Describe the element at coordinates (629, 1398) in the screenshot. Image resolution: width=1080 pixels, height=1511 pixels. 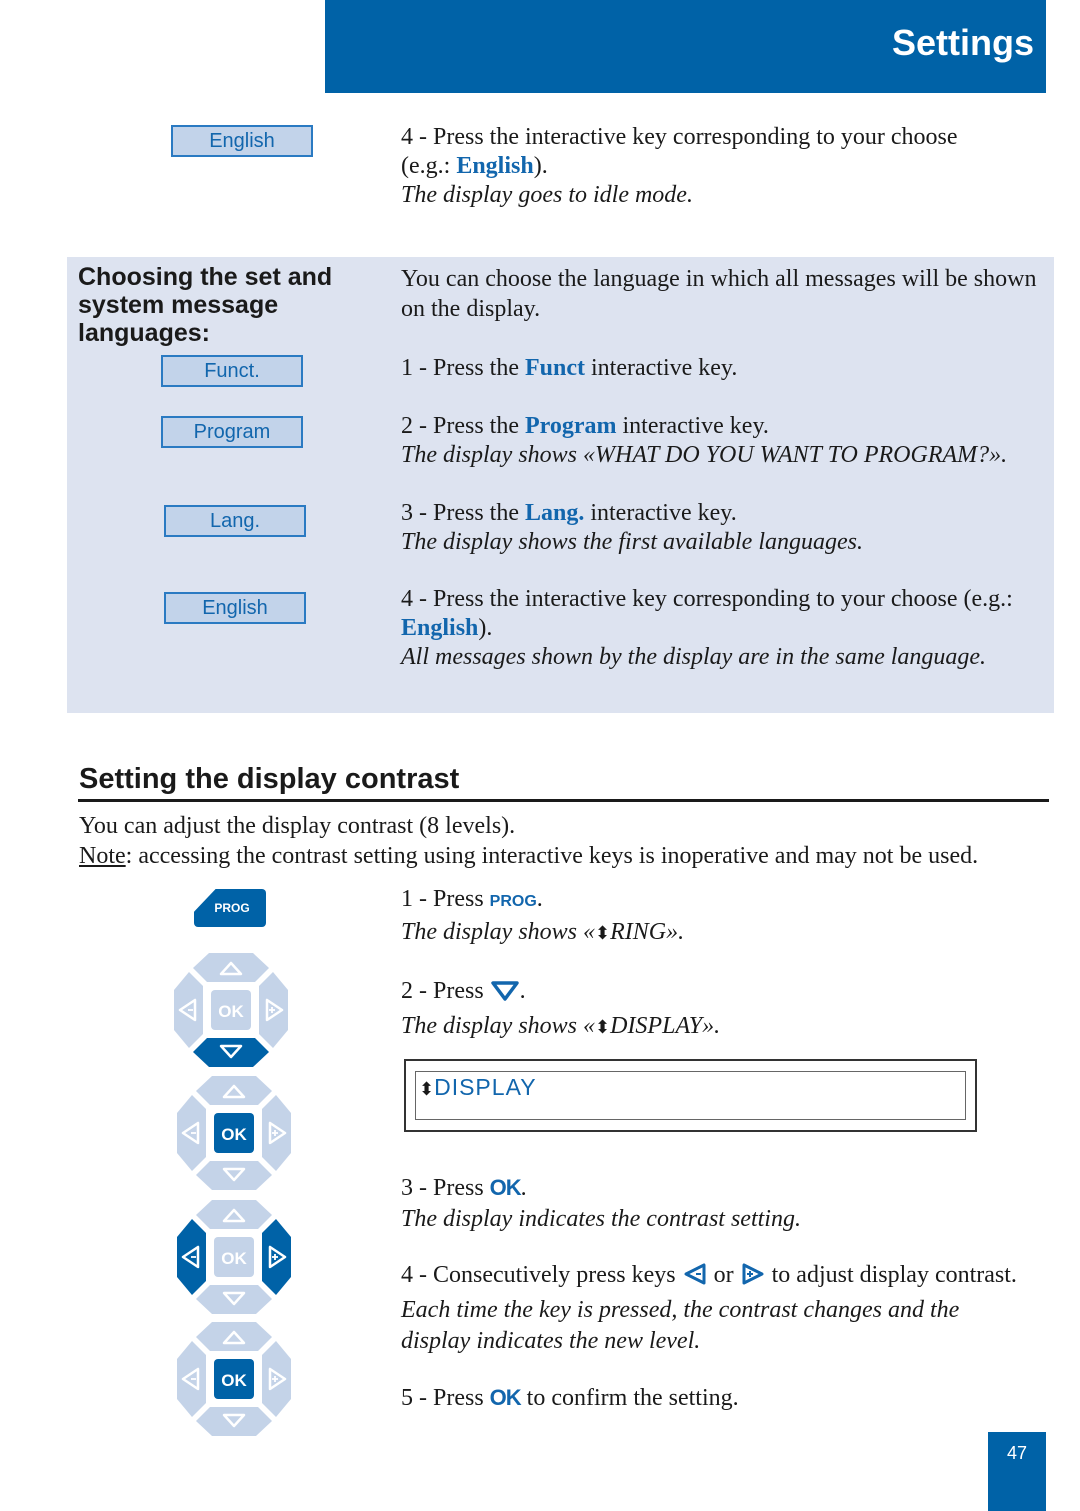
I see `step-suffix: to confirm the setting.` at that location.